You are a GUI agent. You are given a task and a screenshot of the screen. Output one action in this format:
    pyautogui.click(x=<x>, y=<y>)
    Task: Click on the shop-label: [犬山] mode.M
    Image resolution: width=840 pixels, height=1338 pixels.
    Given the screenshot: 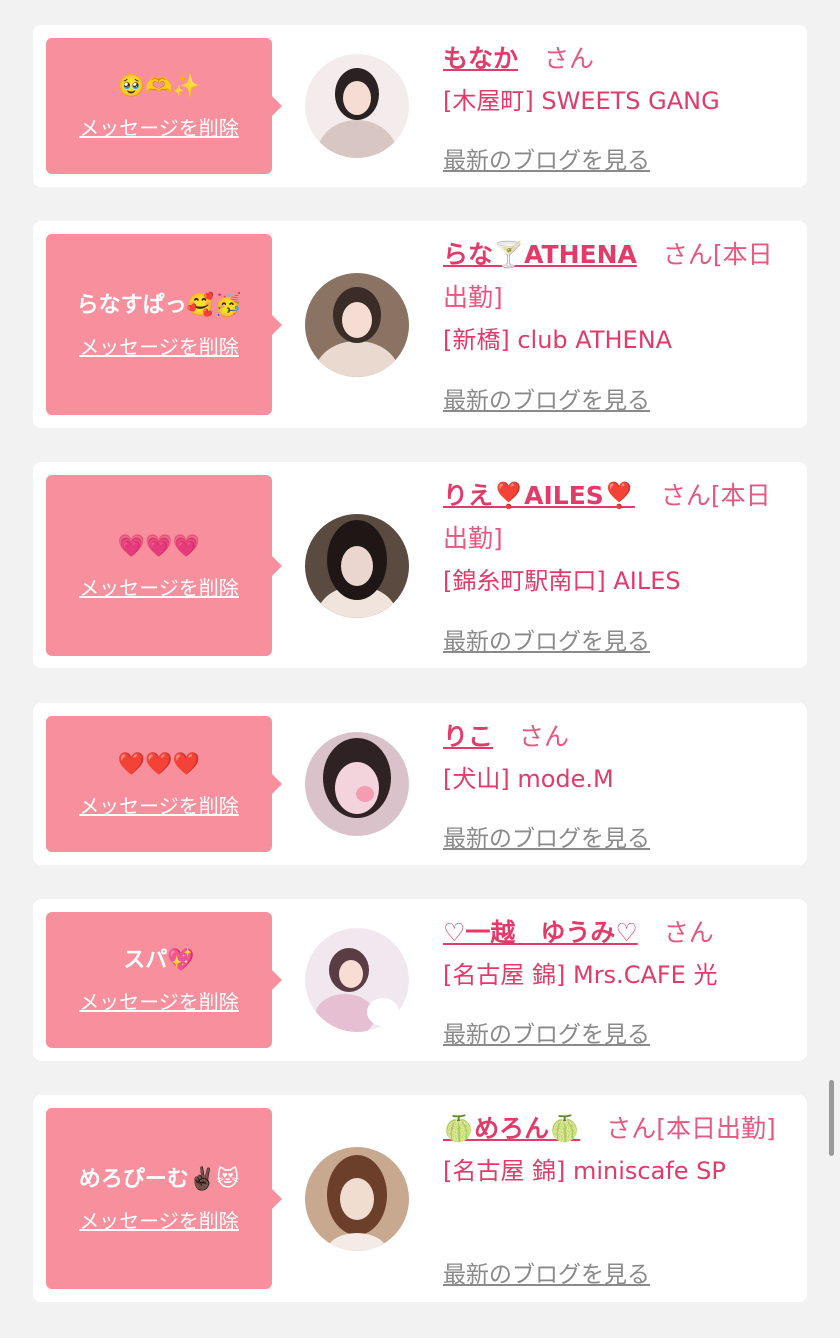 What is the action you would take?
    pyautogui.click(x=528, y=779)
    